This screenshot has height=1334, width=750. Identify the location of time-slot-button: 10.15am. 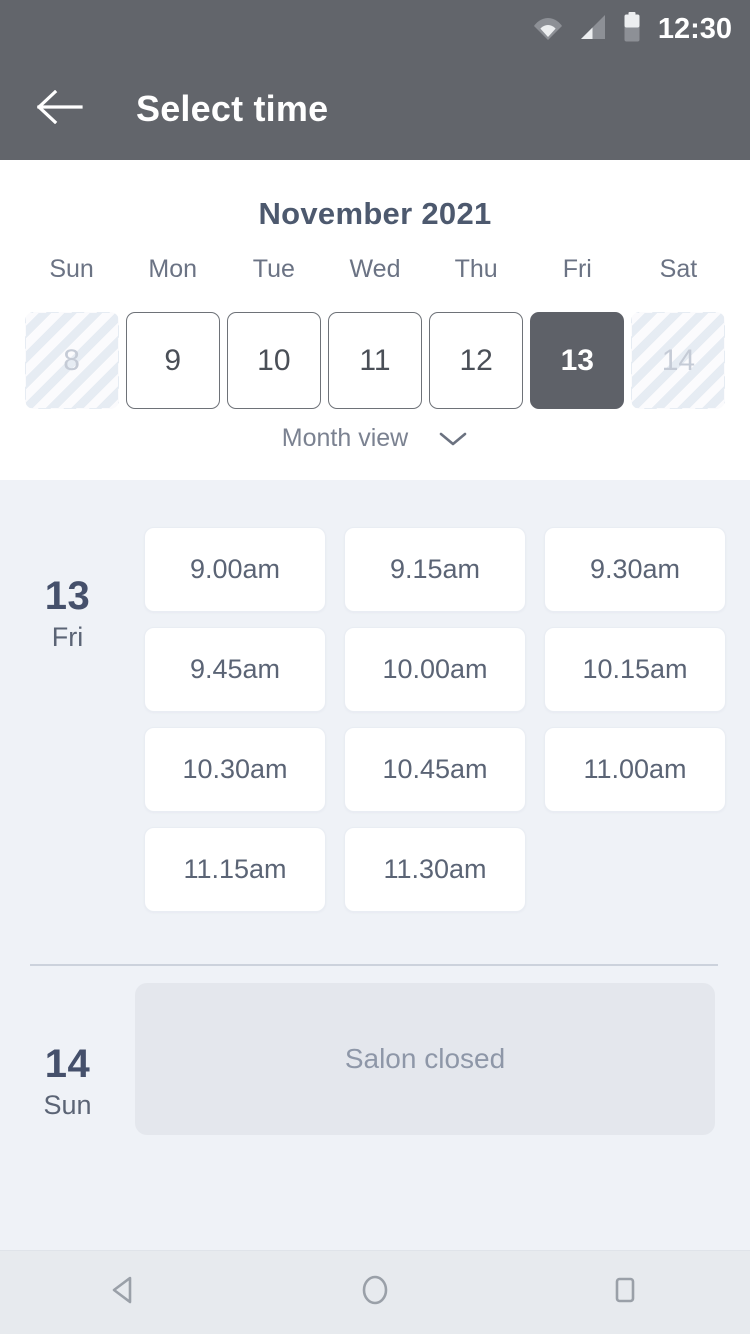
(635, 669).